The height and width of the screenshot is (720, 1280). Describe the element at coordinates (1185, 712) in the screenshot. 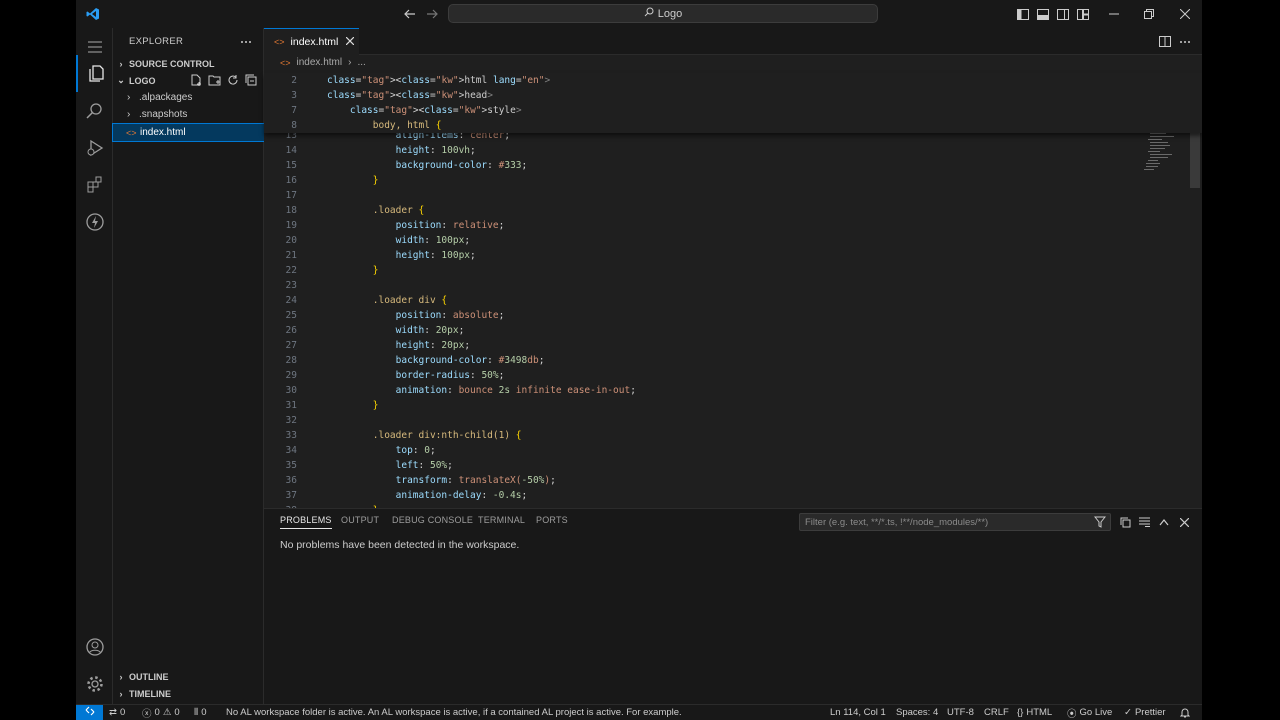

I see `notifications-bell-icon` at that location.